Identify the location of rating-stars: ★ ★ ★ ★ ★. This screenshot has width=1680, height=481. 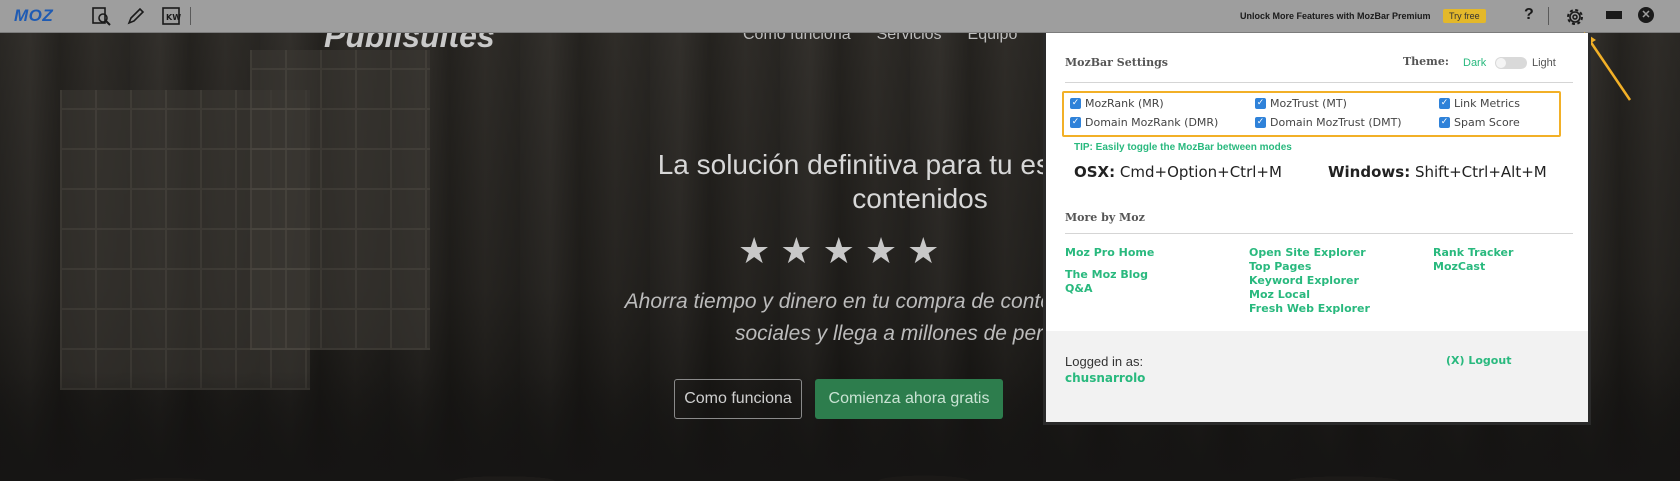
(839, 250).